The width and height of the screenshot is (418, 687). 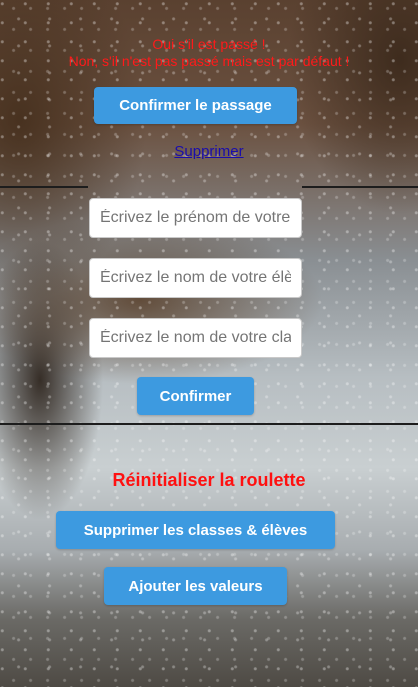 I want to click on delete-classes-students-button: Supprimer les classes & élèves, so click(x=195, y=530).